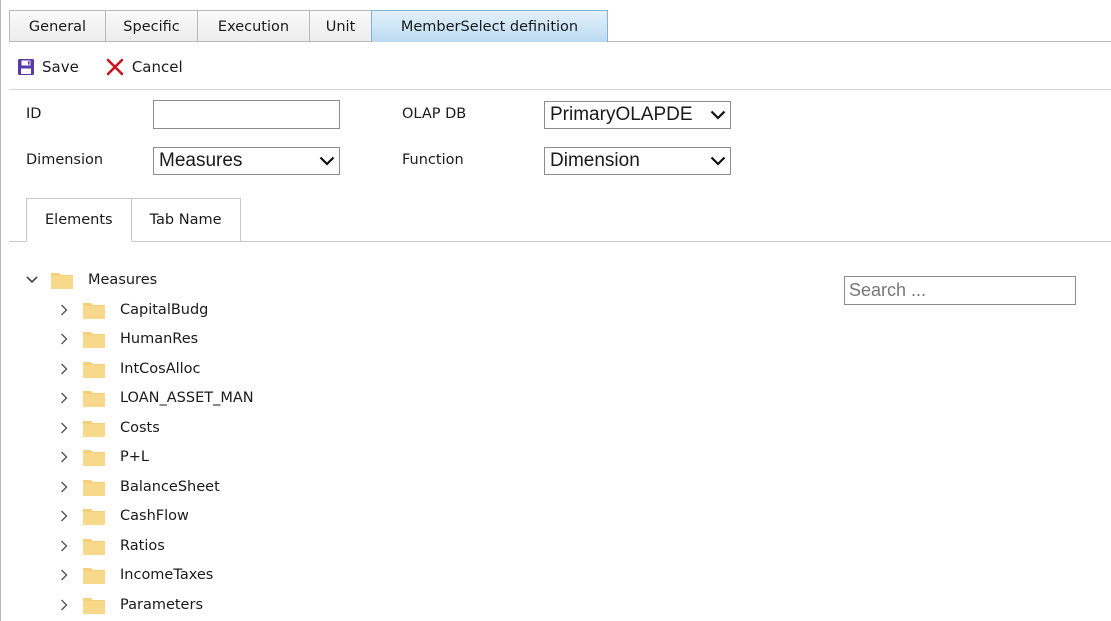  What do you see at coordinates (110, 545) in the screenshot?
I see `tree-node: Ratios` at bounding box center [110, 545].